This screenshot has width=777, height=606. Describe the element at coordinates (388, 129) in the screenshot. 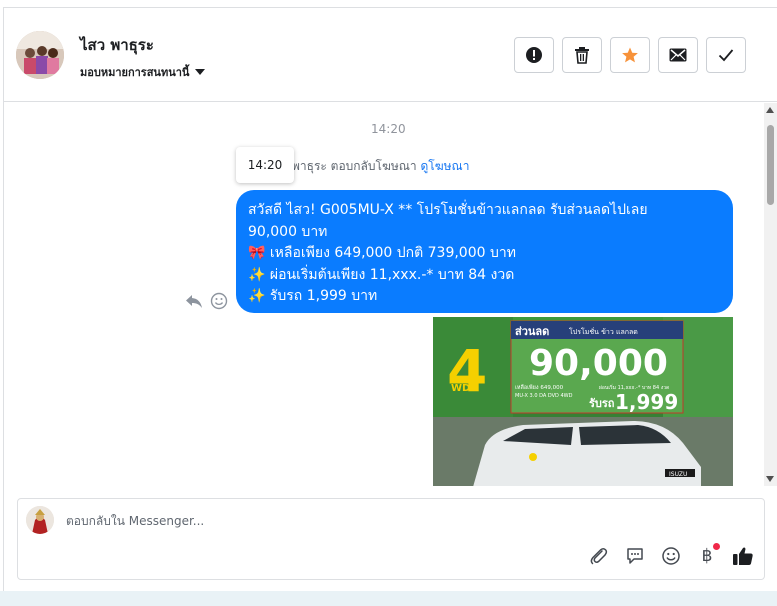

I see `message-timestamp: 14:20` at that location.